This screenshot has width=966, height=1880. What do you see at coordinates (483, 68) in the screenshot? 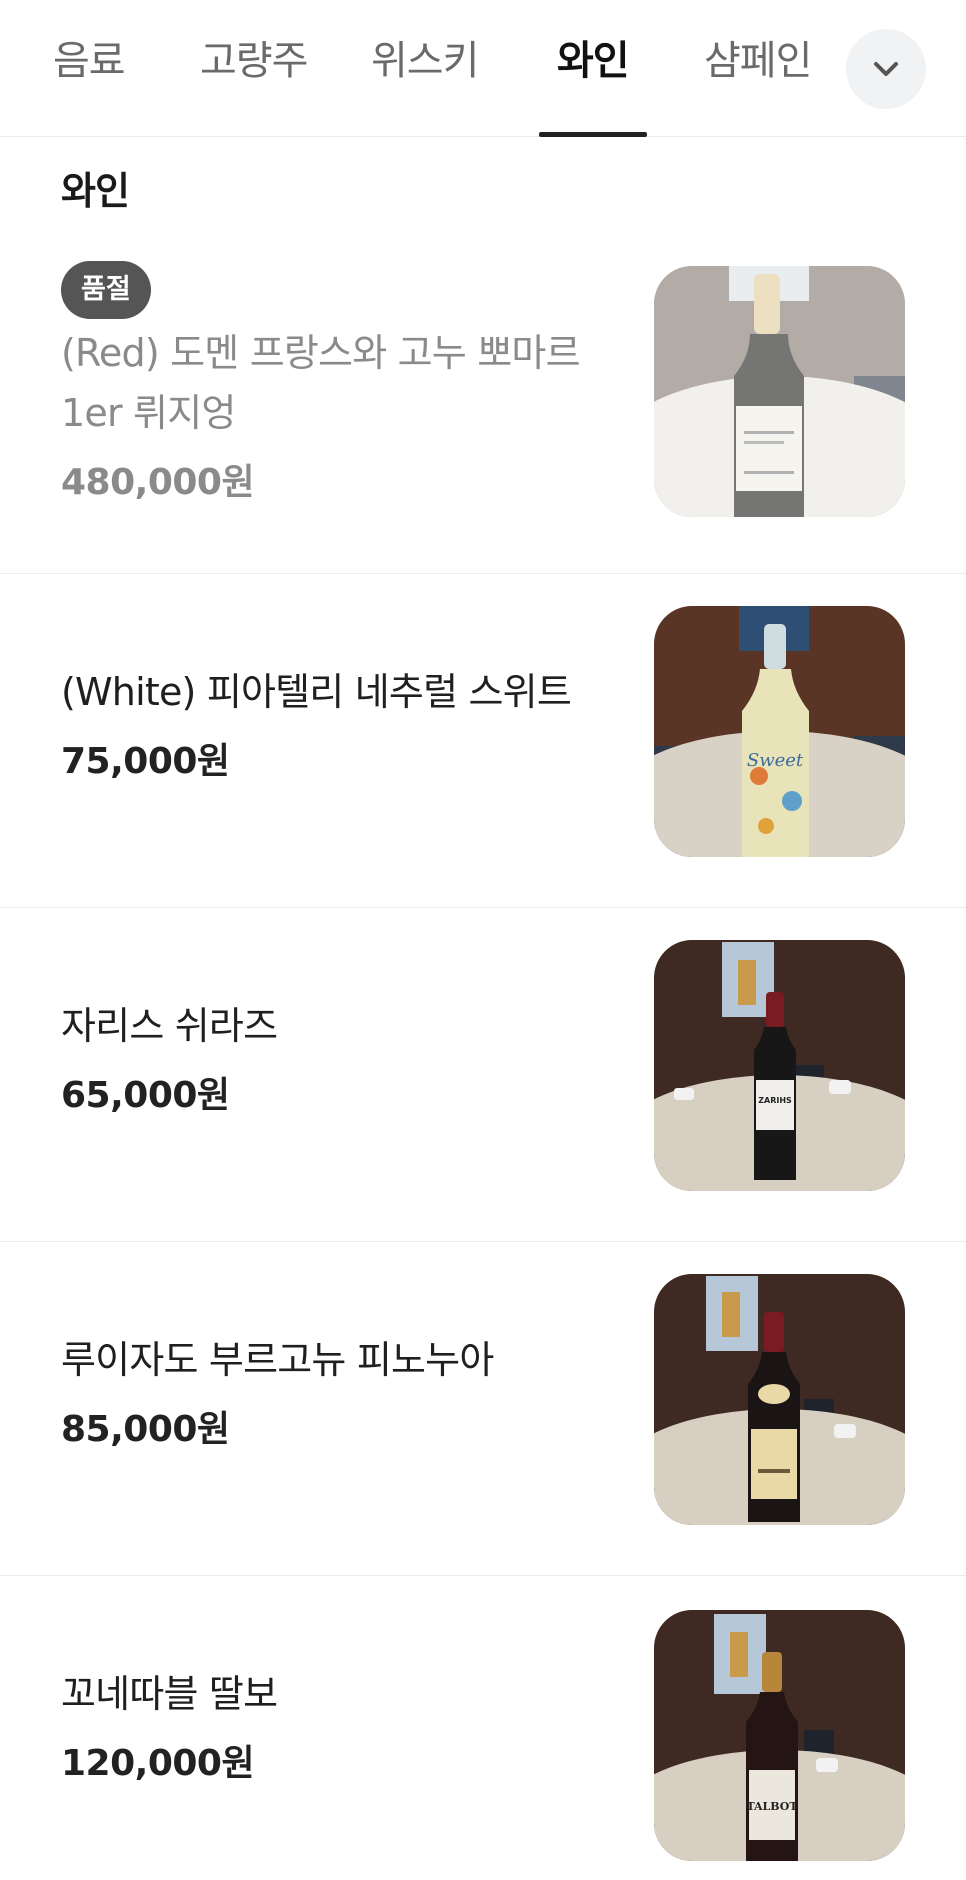
I see `category-tab-bar: 음료 고량주 위스키 와인 샴페인` at bounding box center [483, 68].